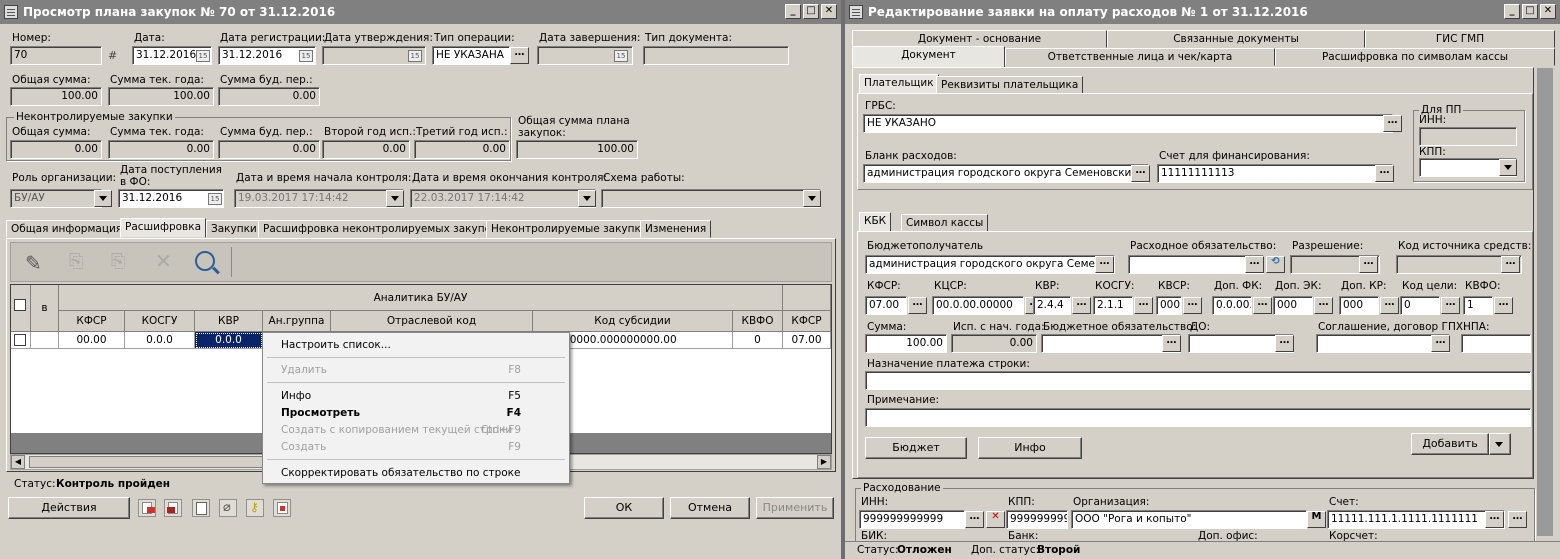 The image size is (1560, 559). Describe the element at coordinates (990, 264) in the screenshot. I see `budget-recipient-field: администрация городского округа Семенов` at that location.